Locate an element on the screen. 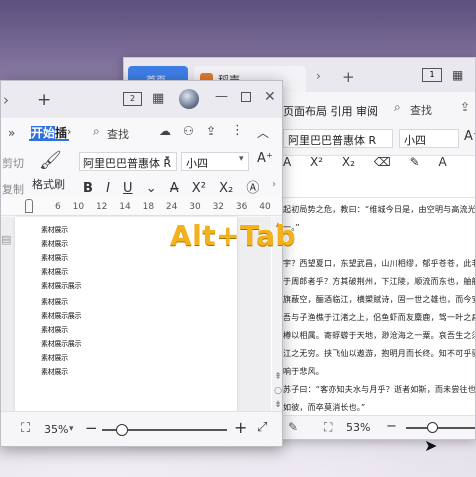  avatar is located at coordinates (189, 99).